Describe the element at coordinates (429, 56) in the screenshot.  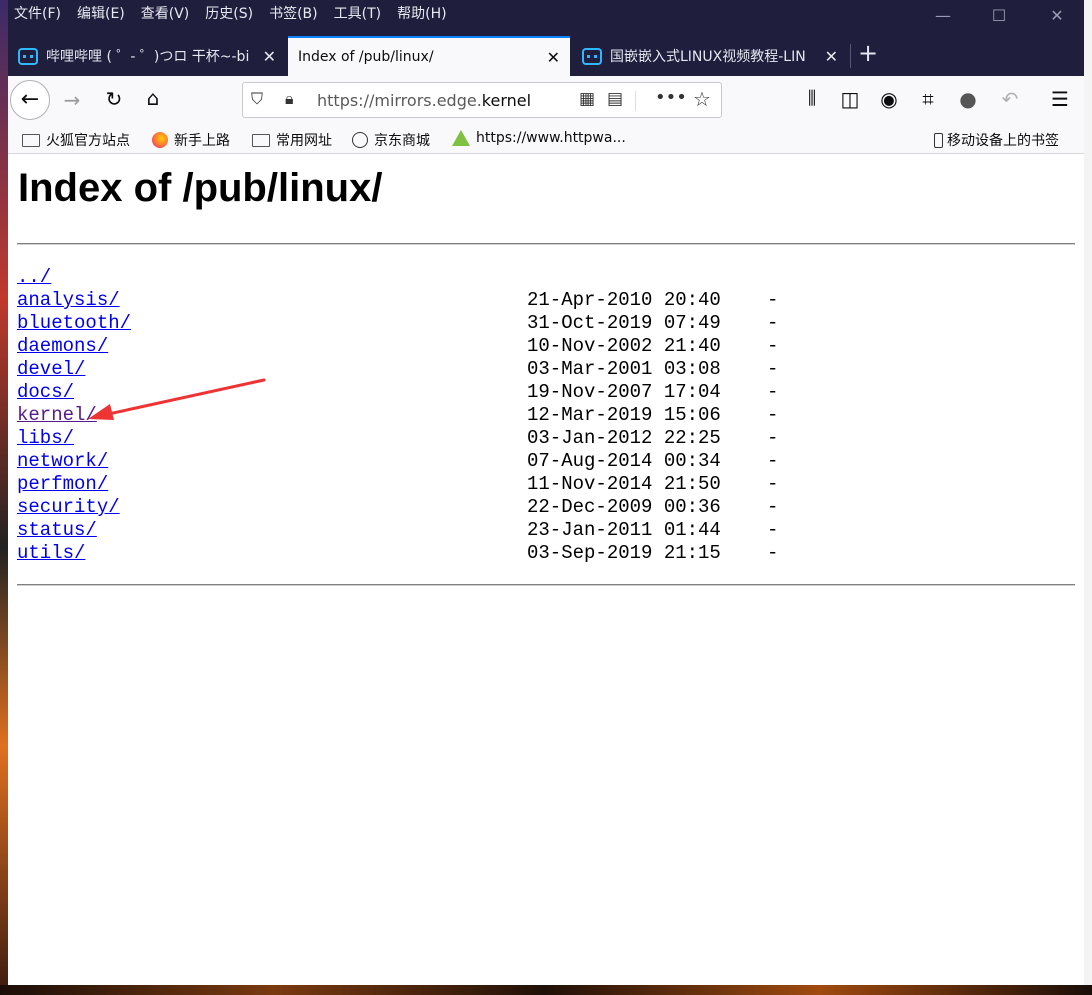
I see `tab-index-pub-linux: Index of /pub/linux/ ✕` at that location.